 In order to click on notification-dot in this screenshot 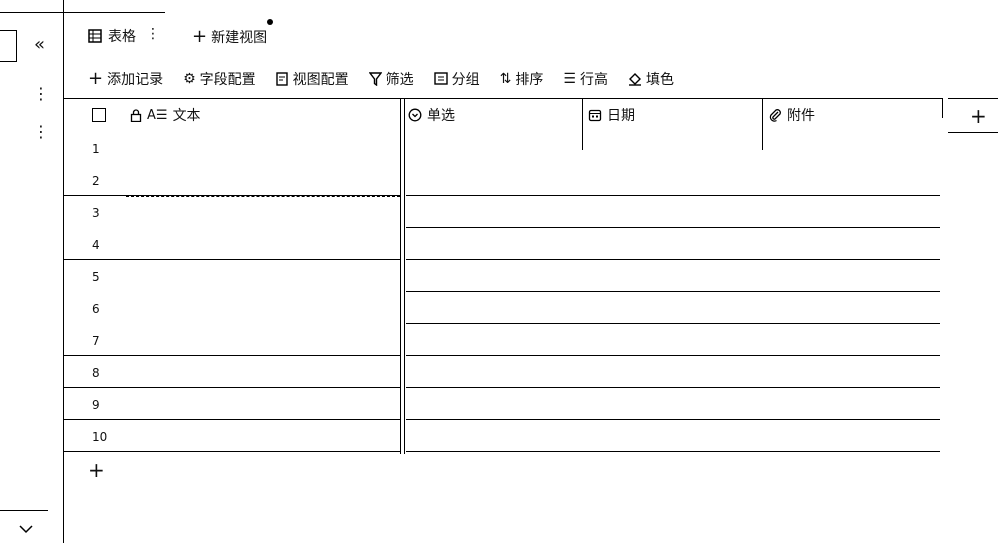, I will do `click(270, 22)`.